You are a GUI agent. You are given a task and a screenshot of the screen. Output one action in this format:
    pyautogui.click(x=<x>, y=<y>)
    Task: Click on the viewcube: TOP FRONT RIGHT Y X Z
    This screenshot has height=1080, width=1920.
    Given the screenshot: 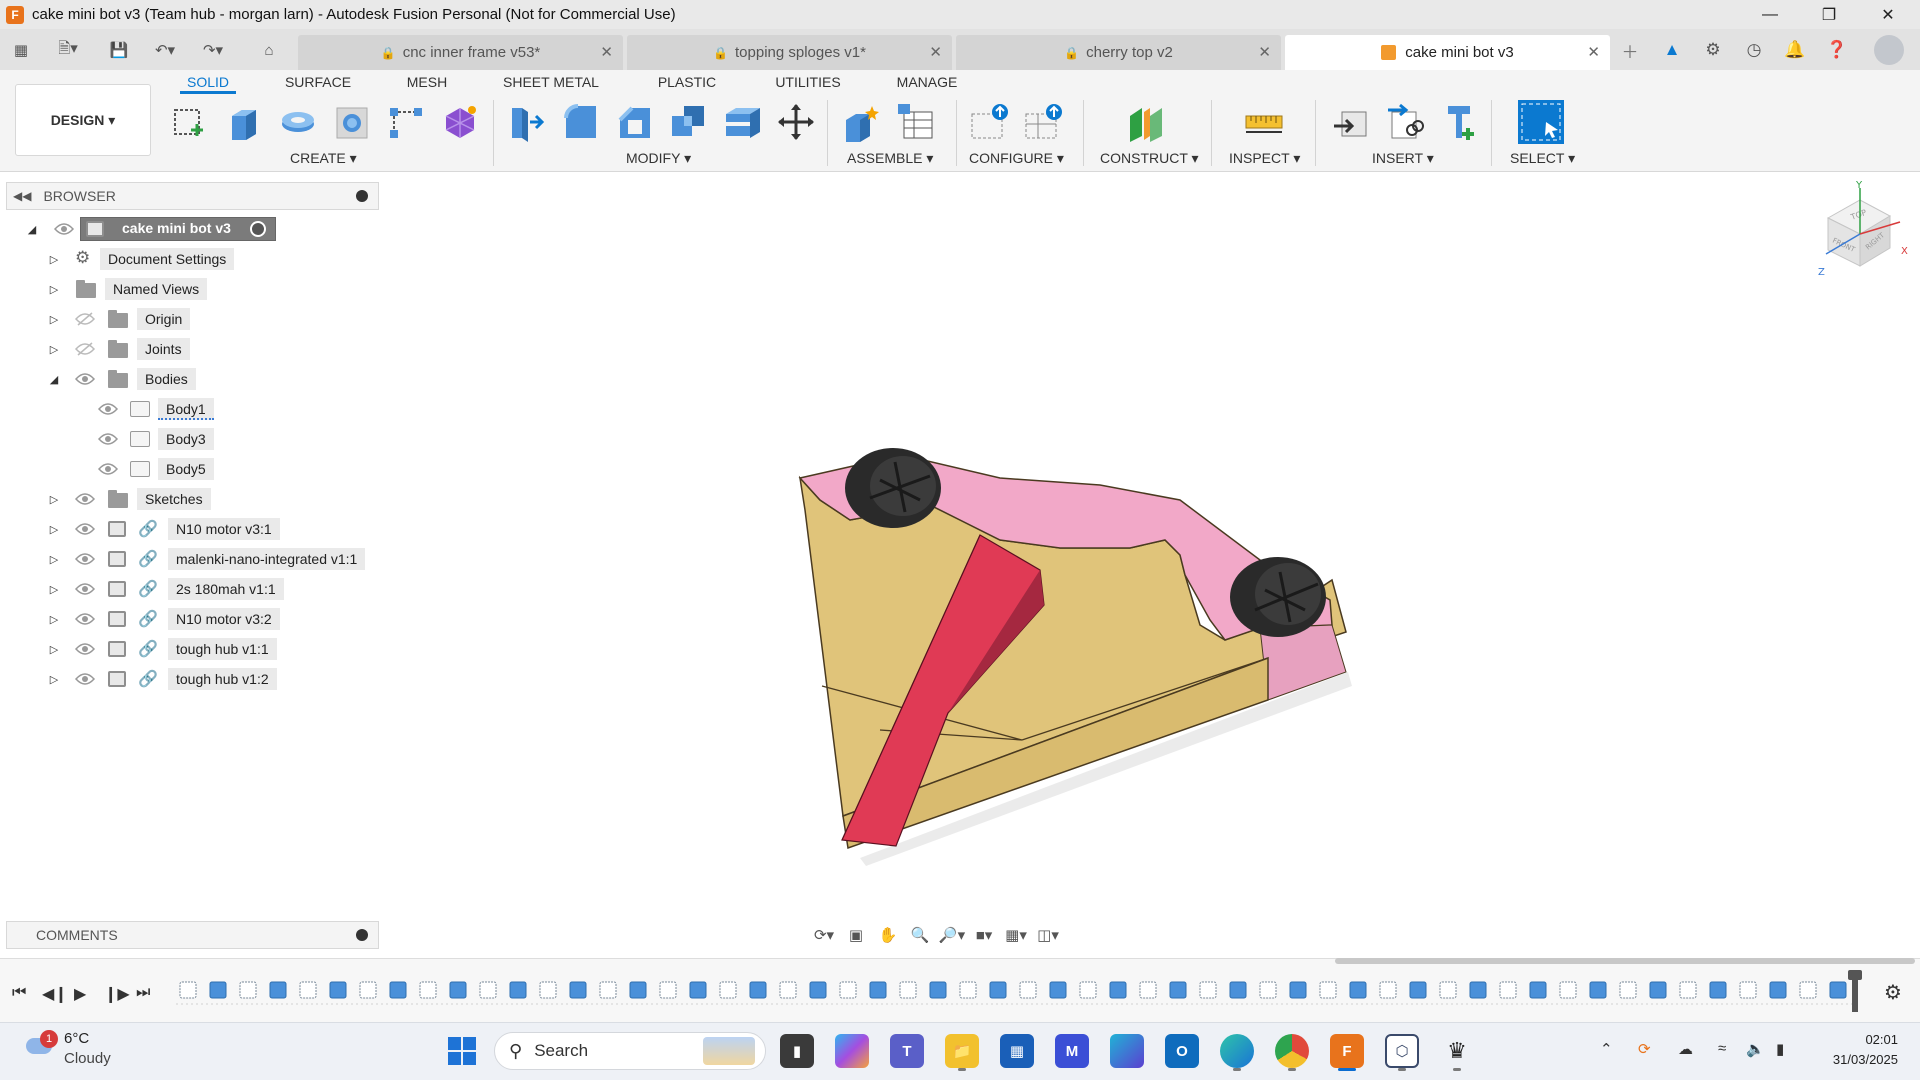 What is the action you would take?
    pyautogui.click(x=1858, y=233)
    